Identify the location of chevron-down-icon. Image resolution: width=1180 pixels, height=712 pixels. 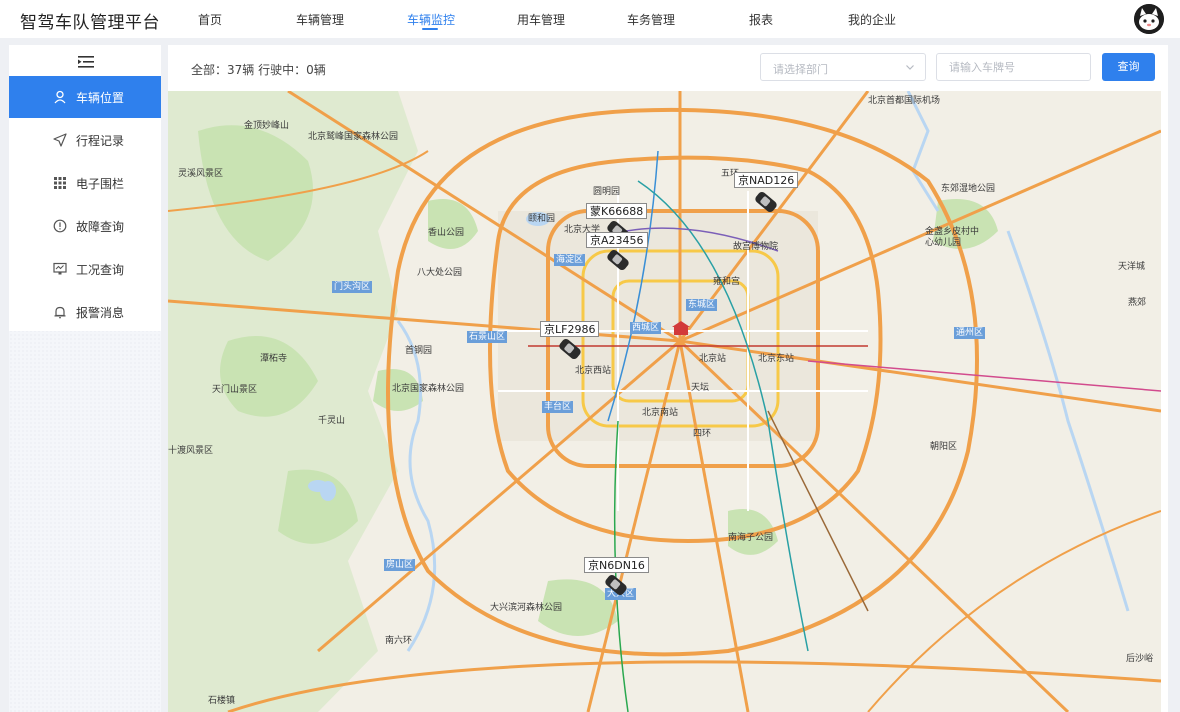
(910, 67).